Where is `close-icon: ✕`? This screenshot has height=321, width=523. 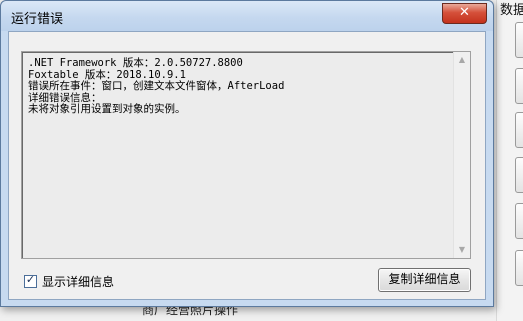 close-icon: ✕ is located at coordinates (464, 12).